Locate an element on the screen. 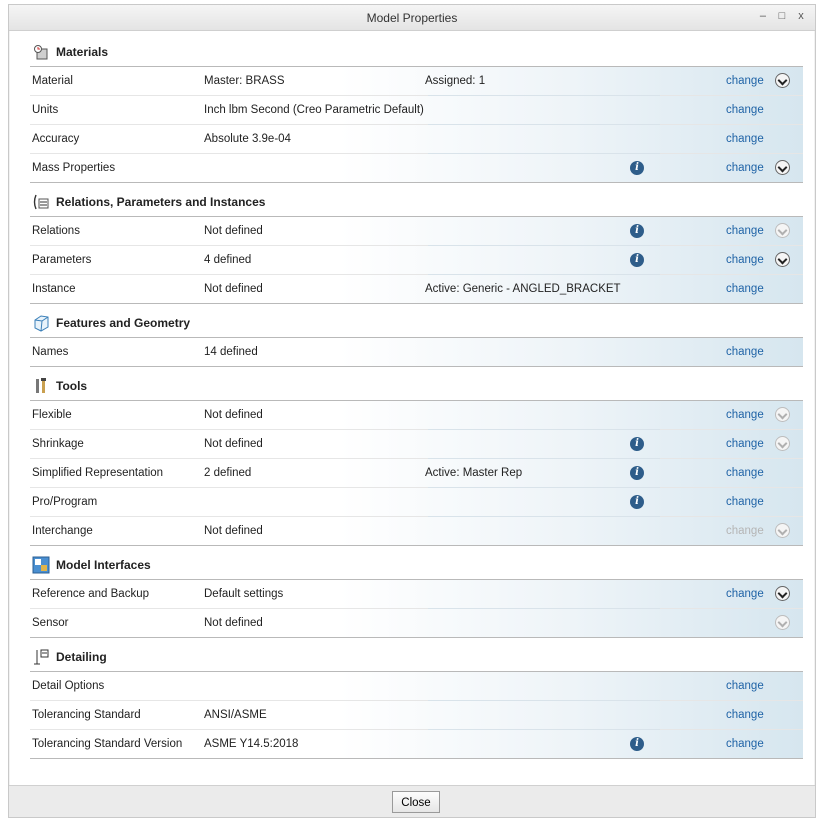 This screenshot has width=818, height=822. property-name: Relations is located at coordinates (56, 231).